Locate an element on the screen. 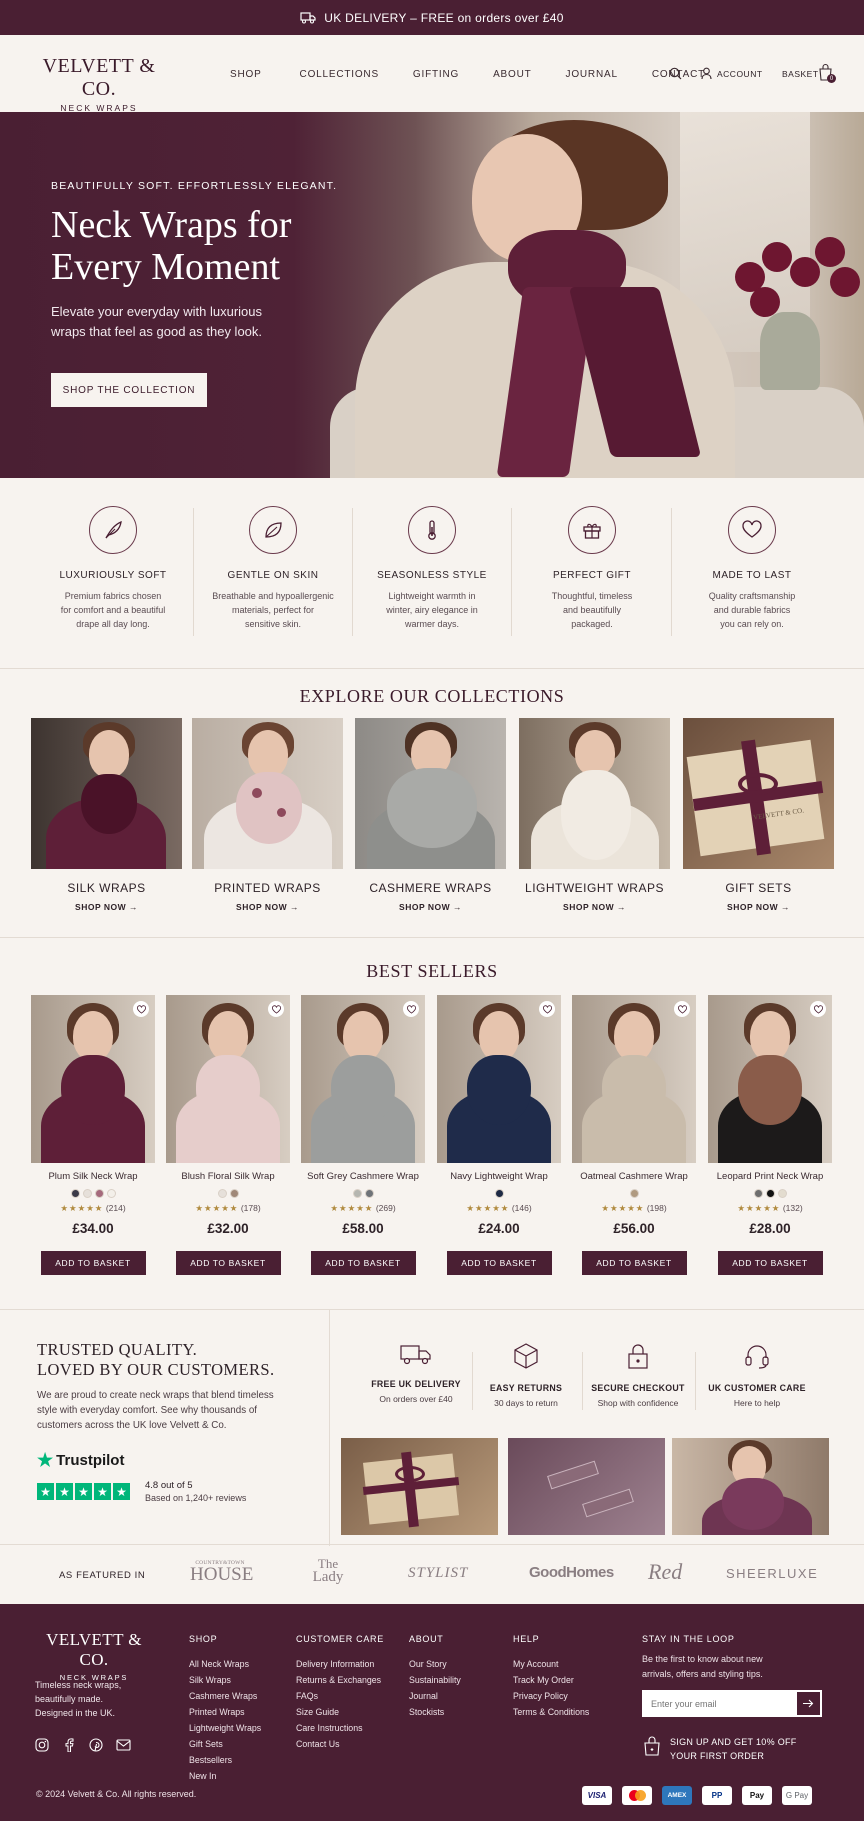  search-icon is located at coordinates (675, 73).